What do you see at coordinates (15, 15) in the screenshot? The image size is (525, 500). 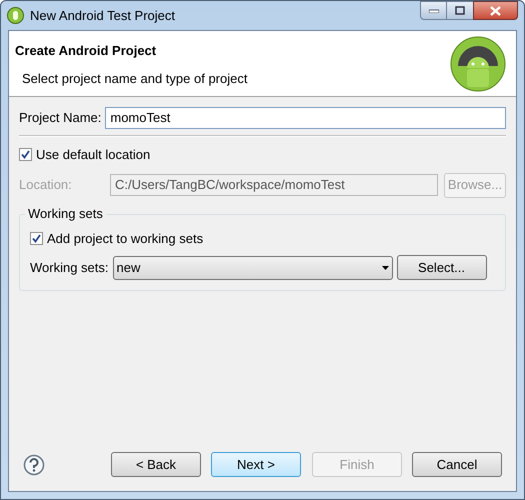 I see `android-app-icon` at bounding box center [15, 15].